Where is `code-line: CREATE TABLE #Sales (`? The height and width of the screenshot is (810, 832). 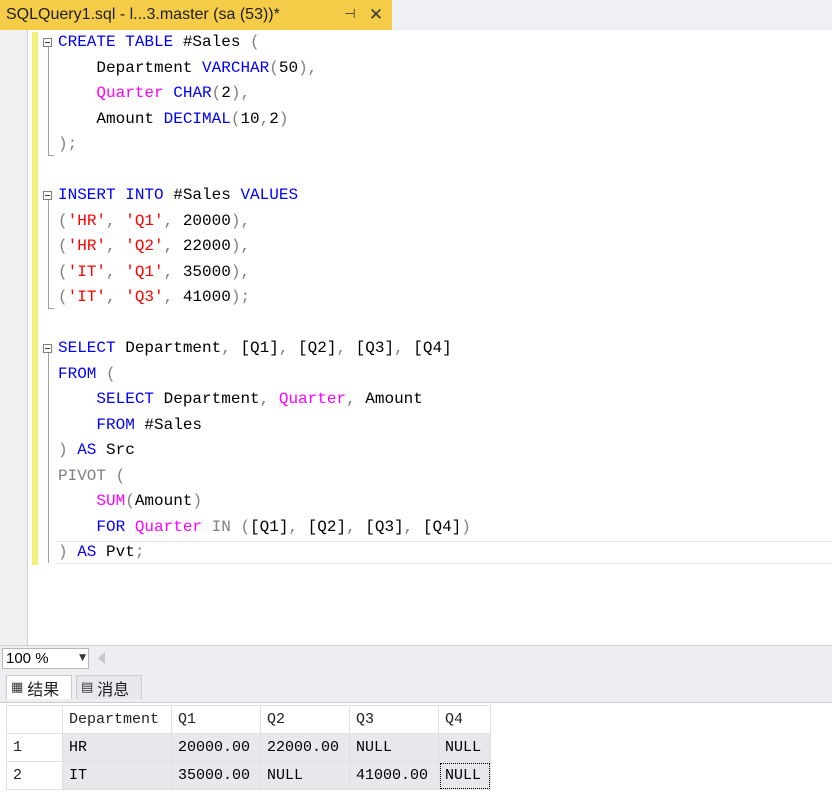 code-line: CREATE TABLE #Sales ( is located at coordinates (264, 43).